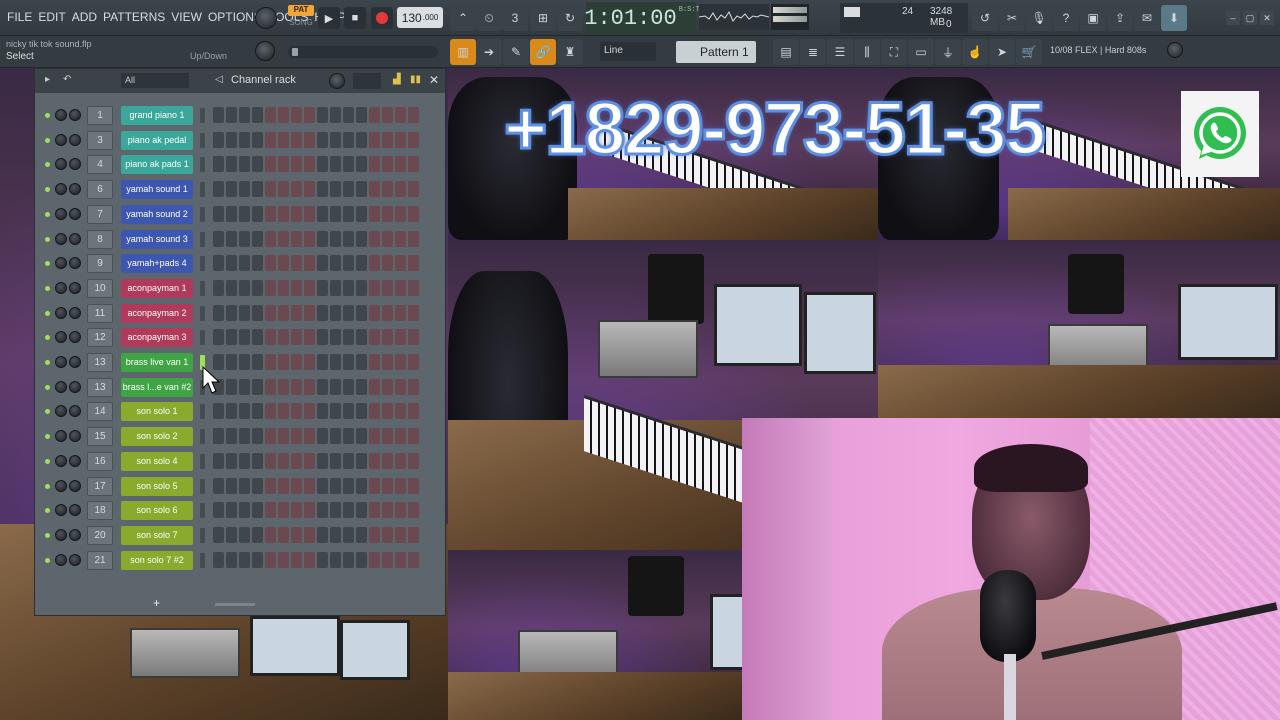 The height and width of the screenshot is (720, 1280). Describe the element at coordinates (985, 18) in the screenshot. I see `undo-button: ↺` at that location.